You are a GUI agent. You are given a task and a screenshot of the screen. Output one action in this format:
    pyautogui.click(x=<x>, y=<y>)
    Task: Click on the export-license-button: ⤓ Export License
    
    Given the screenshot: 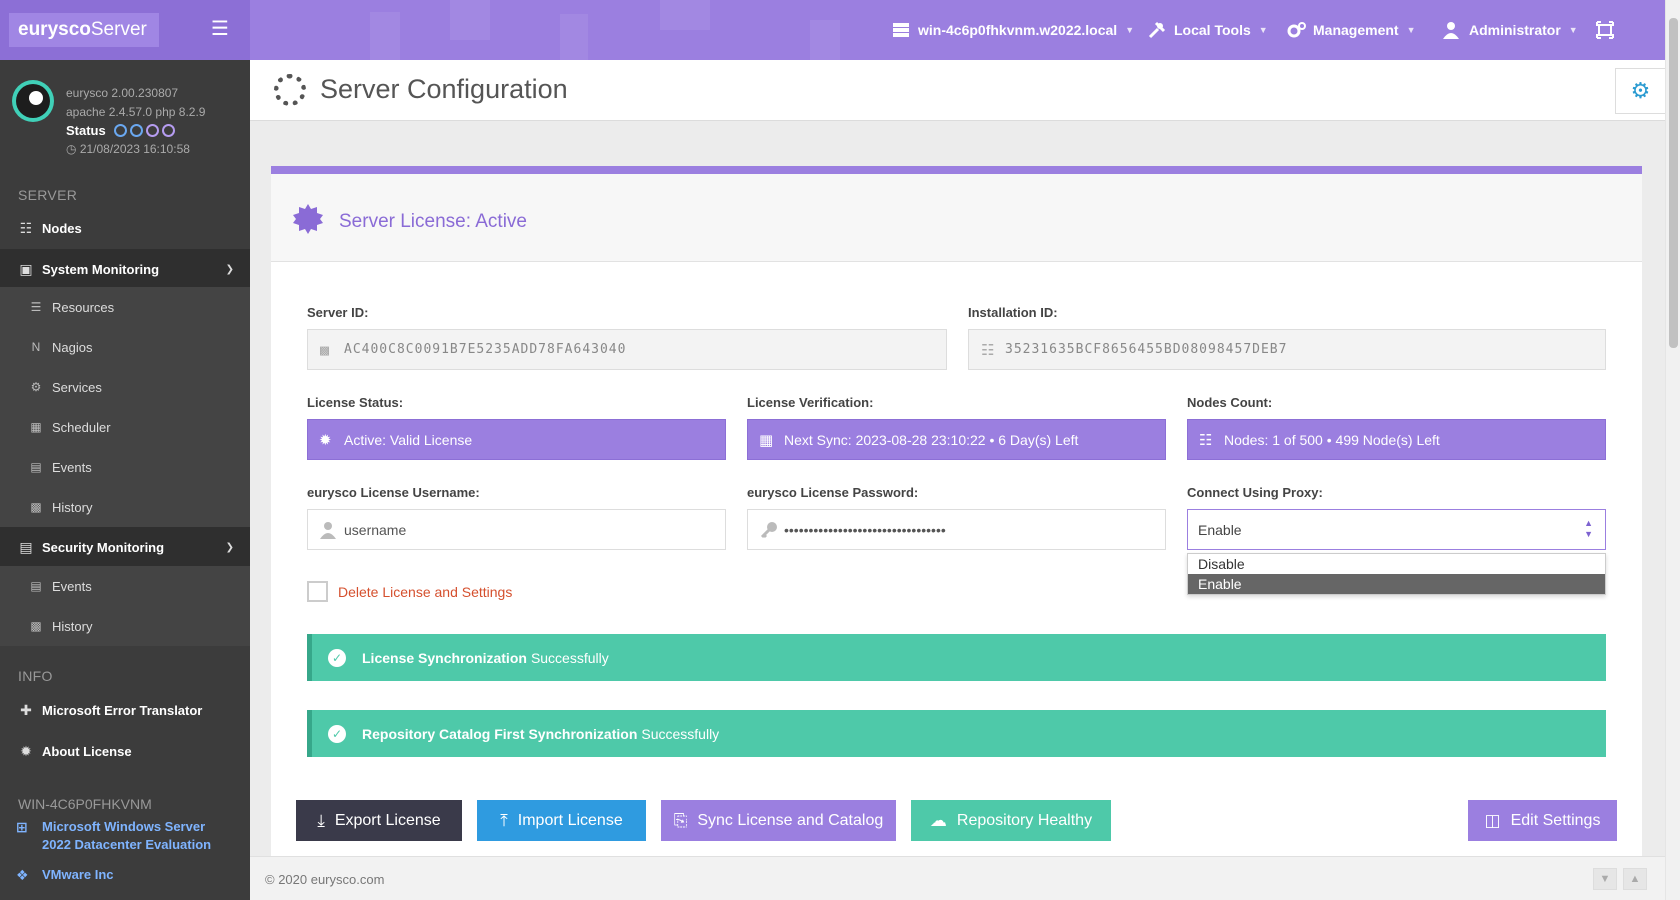 What is the action you would take?
    pyautogui.click(x=379, y=820)
    